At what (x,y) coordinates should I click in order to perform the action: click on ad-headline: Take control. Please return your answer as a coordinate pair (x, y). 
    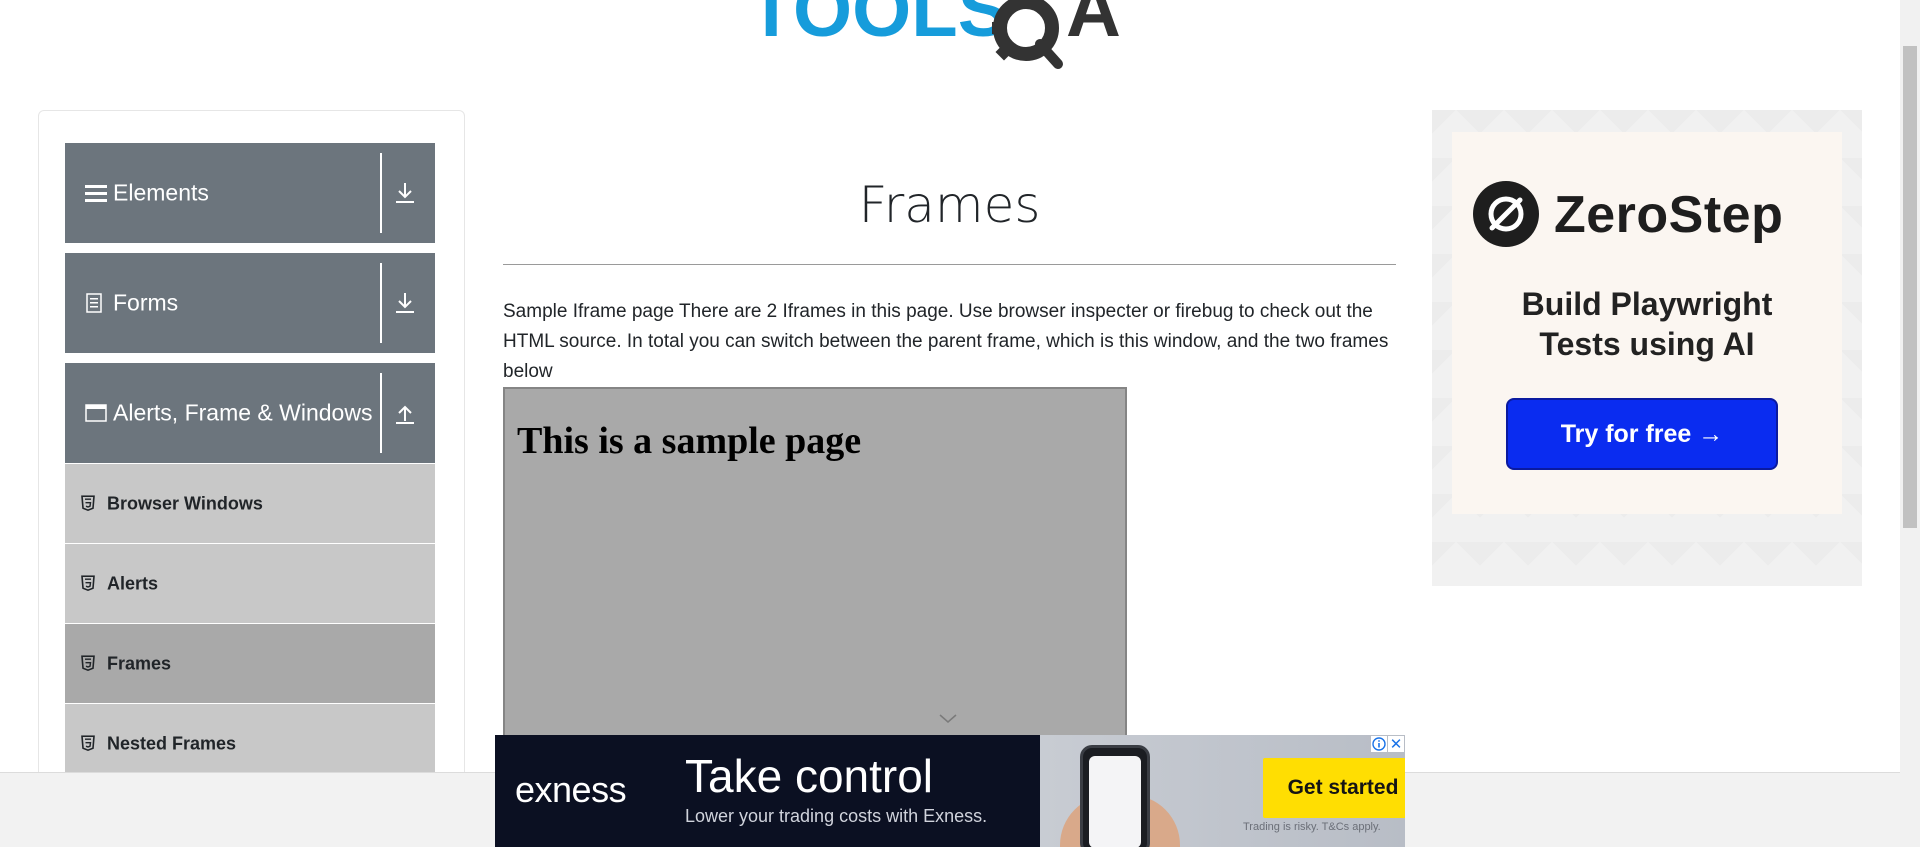
    Looking at the image, I should click on (809, 776).